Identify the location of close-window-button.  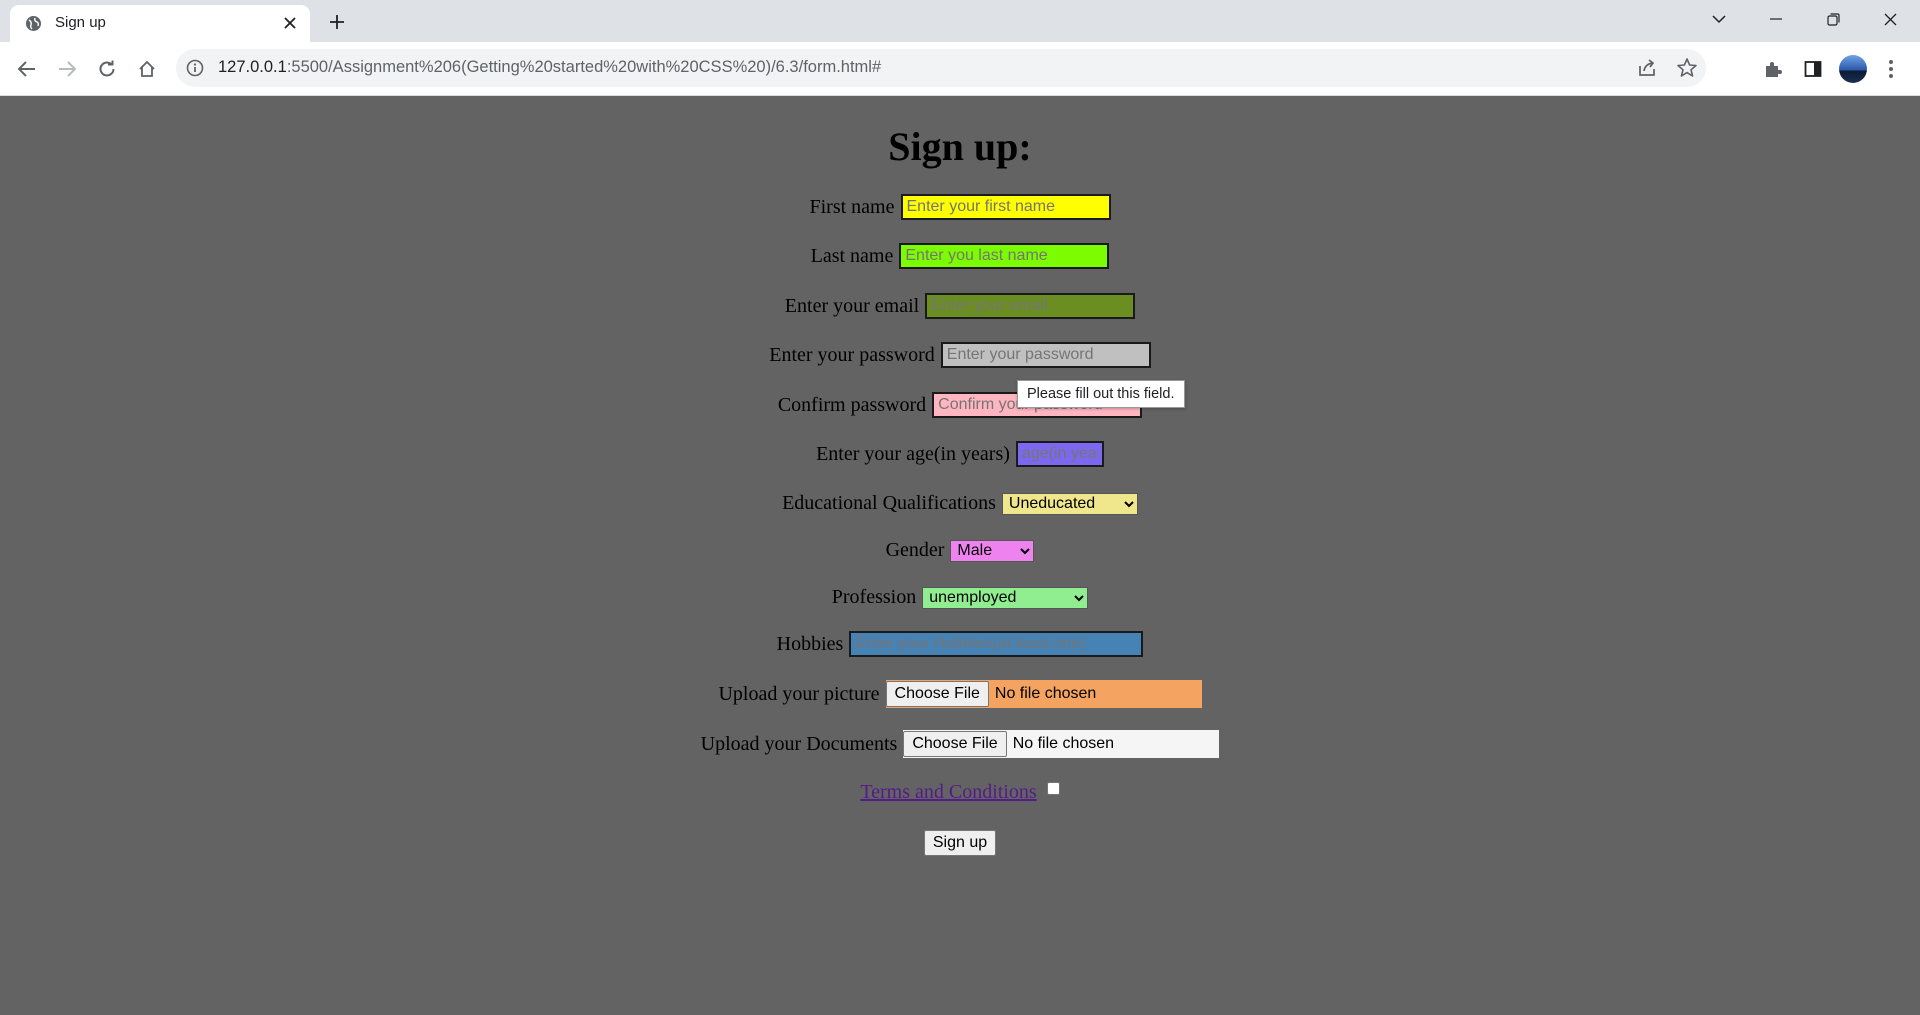
(1890, 19).